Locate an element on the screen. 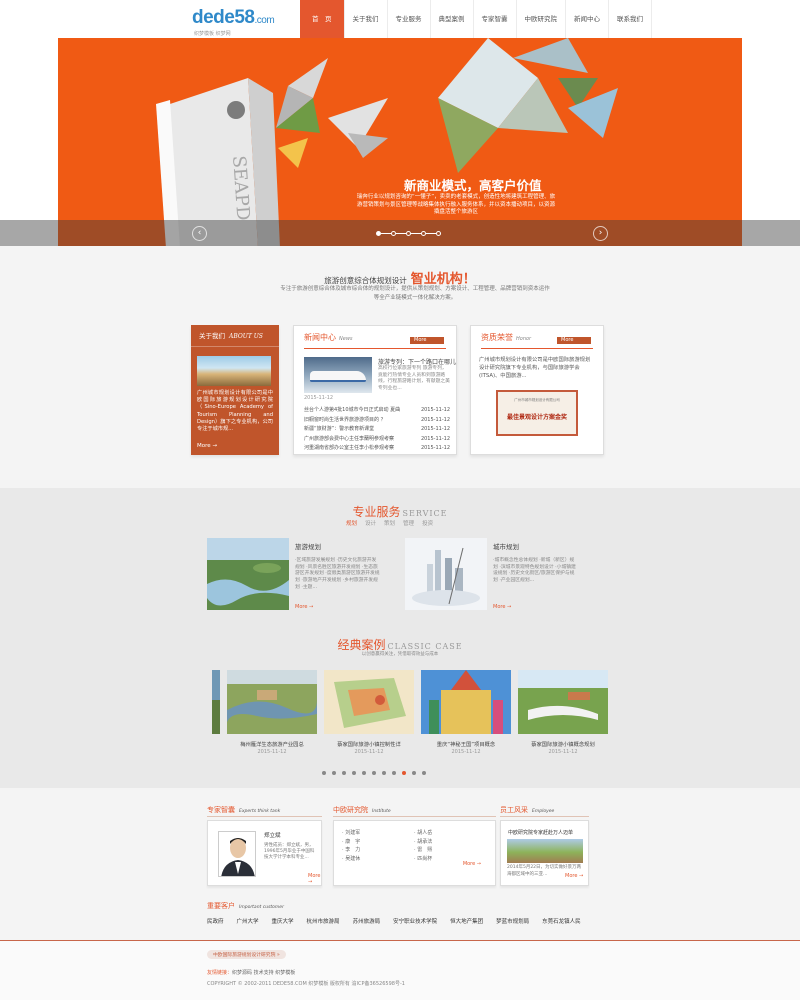  nav-experts: 专家智囊 is located at coordinates (495, 19).